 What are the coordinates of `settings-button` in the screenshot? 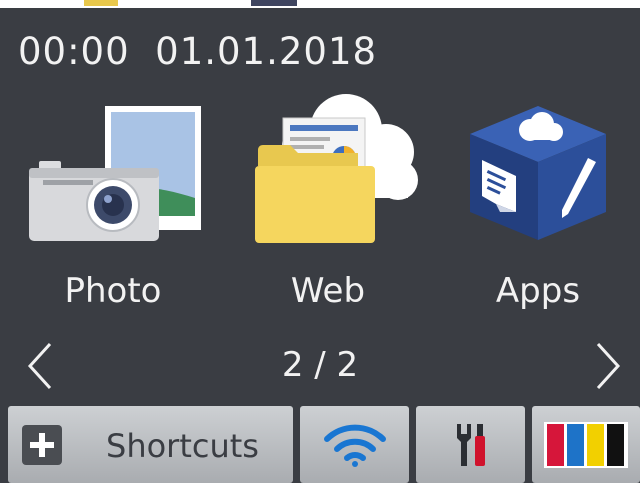 It's located at (470, 444).